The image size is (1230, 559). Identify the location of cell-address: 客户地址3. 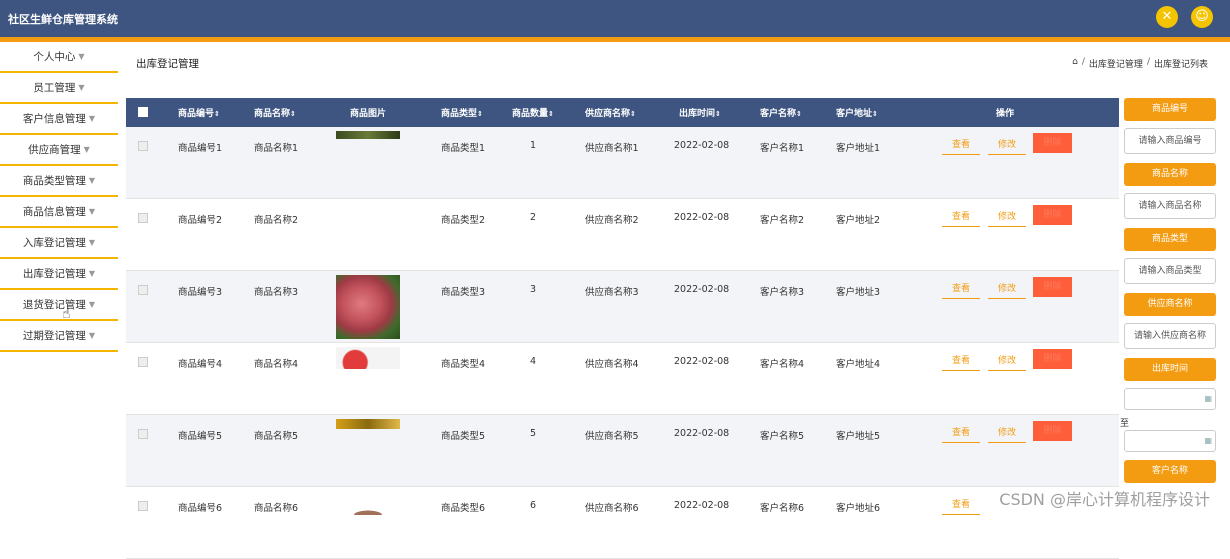
(858, 292).